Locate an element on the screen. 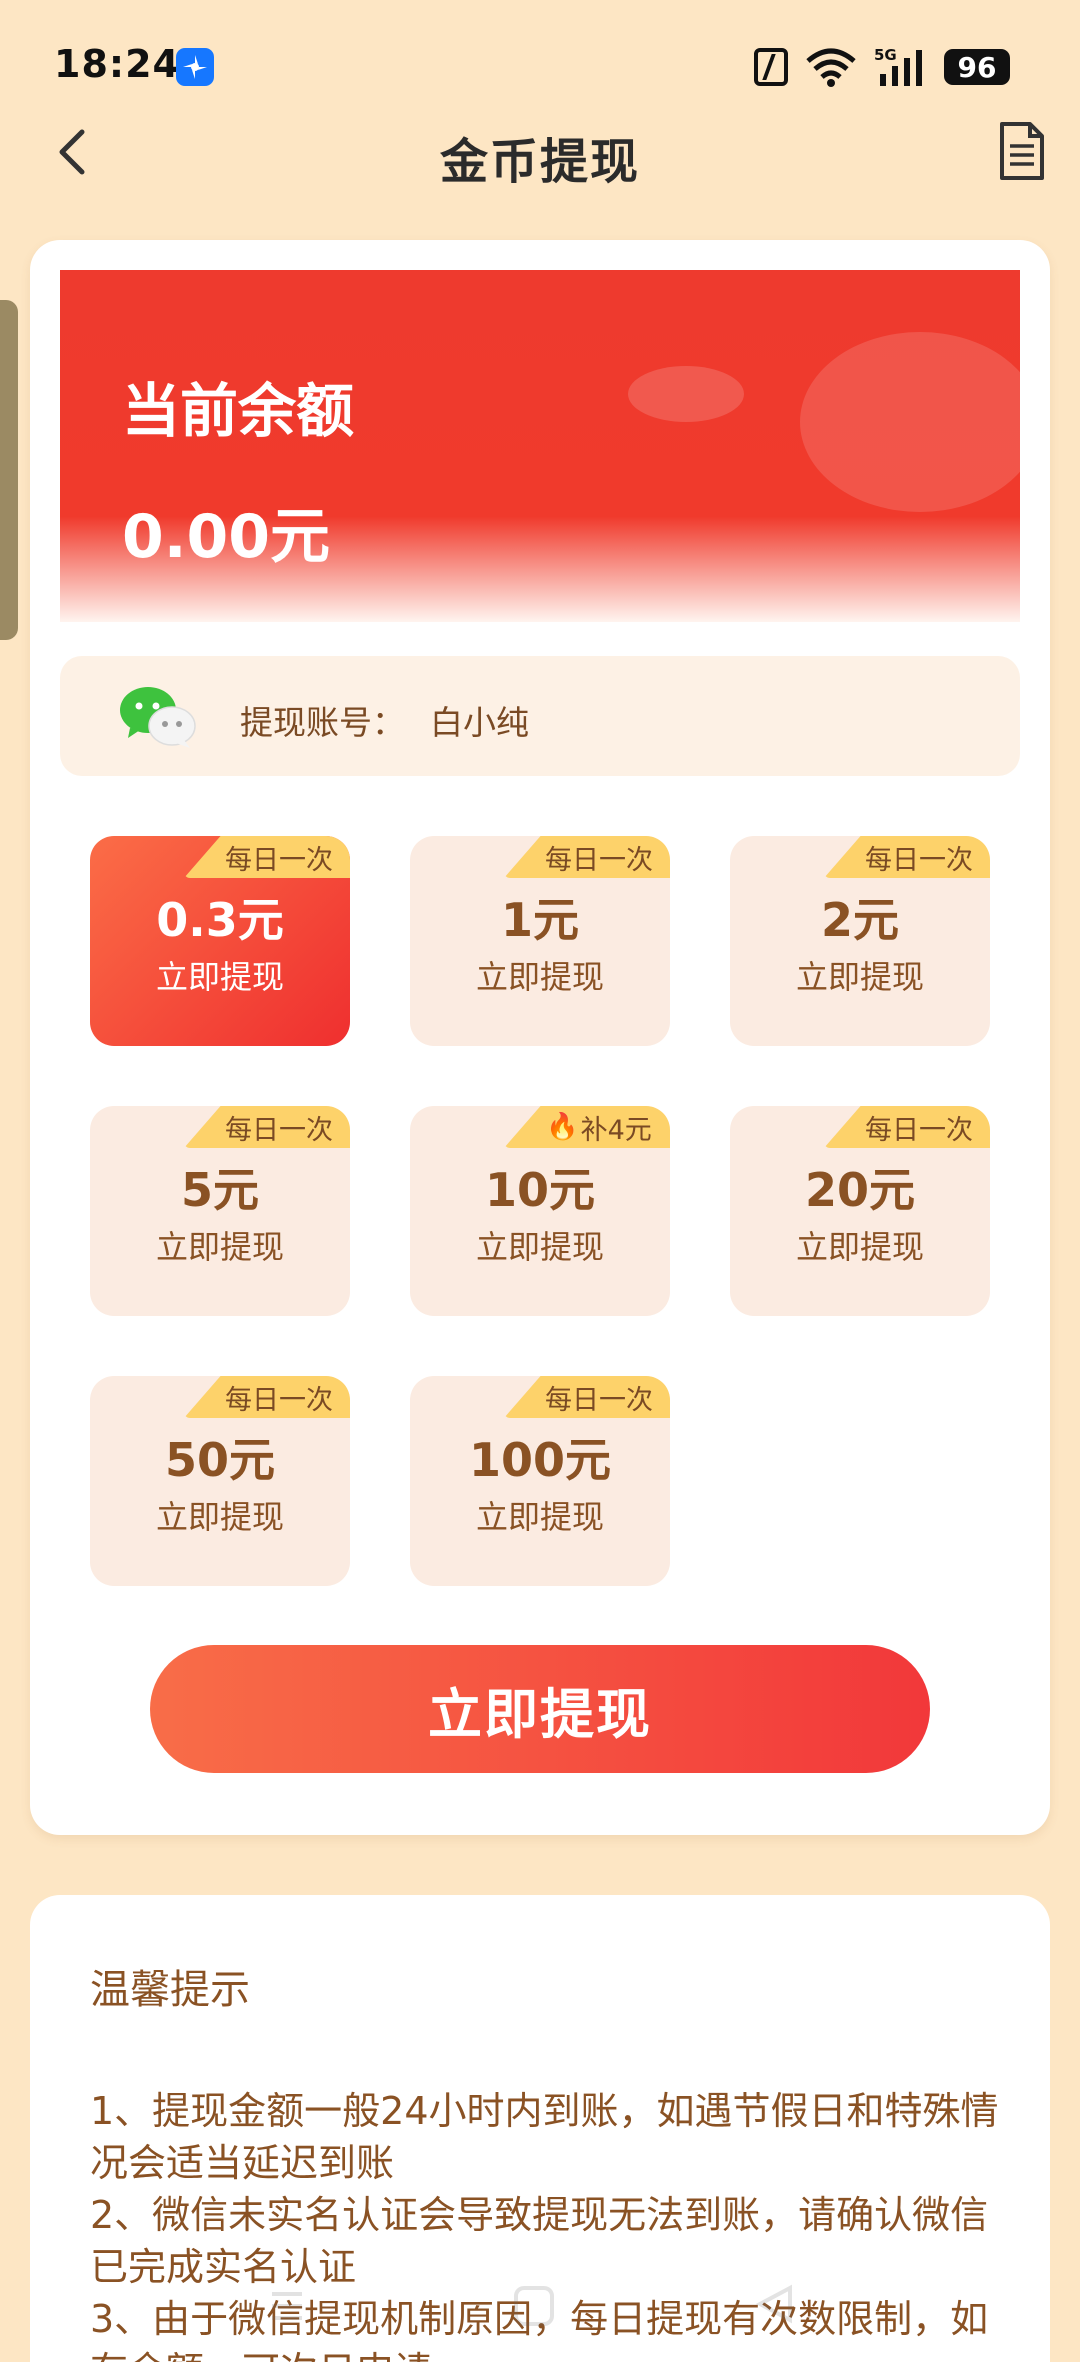 The image size is (1080, 2362). back-nav-icon is located at coordinates (773, 2304).